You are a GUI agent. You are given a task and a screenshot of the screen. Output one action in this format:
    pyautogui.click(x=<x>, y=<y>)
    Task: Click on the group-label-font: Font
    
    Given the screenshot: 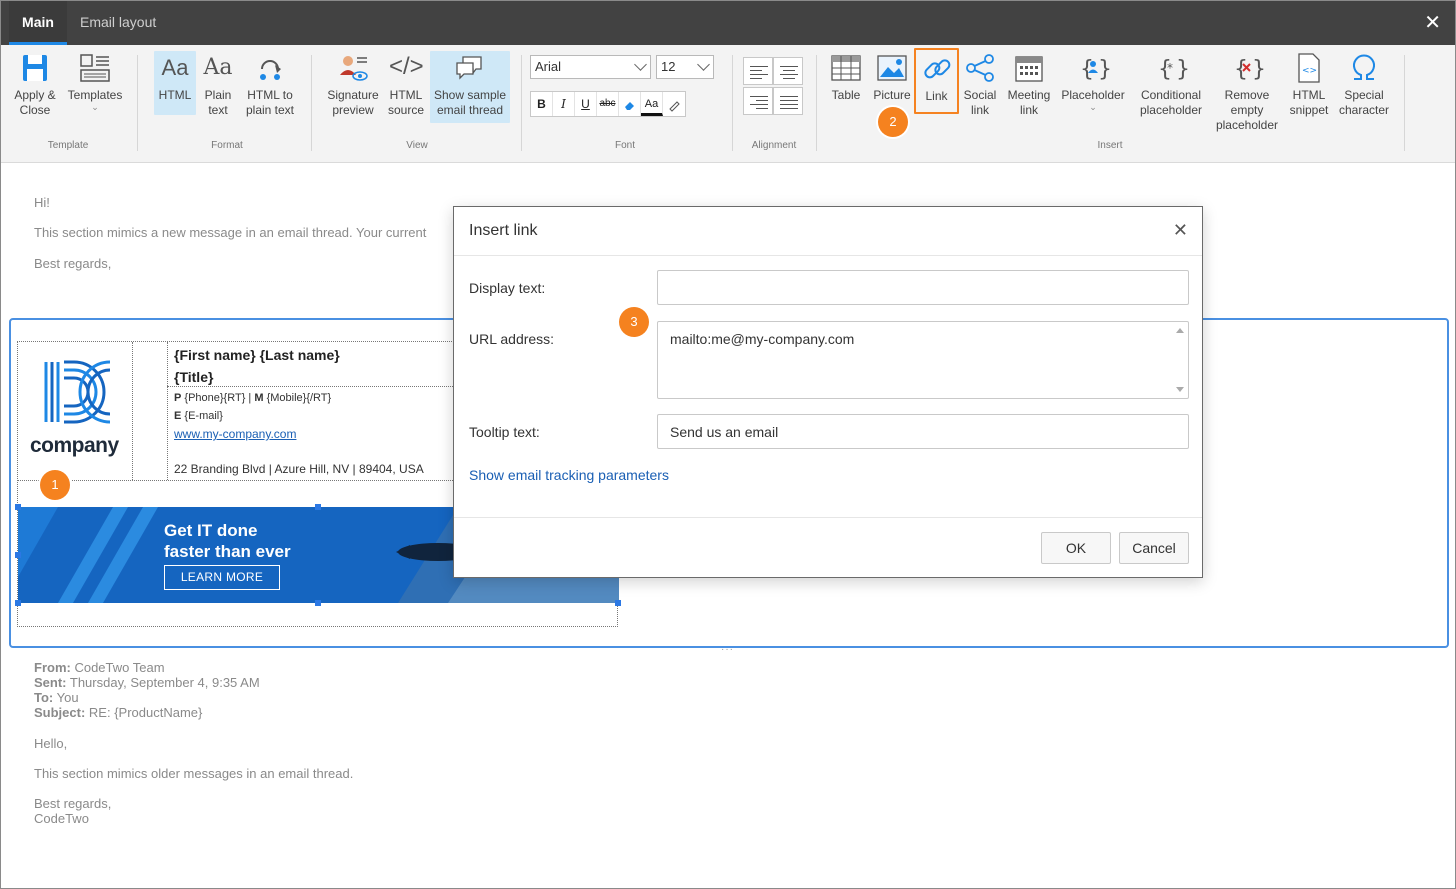 What is the action you would take?
    pyautogui.click(x=624, y=145)
    